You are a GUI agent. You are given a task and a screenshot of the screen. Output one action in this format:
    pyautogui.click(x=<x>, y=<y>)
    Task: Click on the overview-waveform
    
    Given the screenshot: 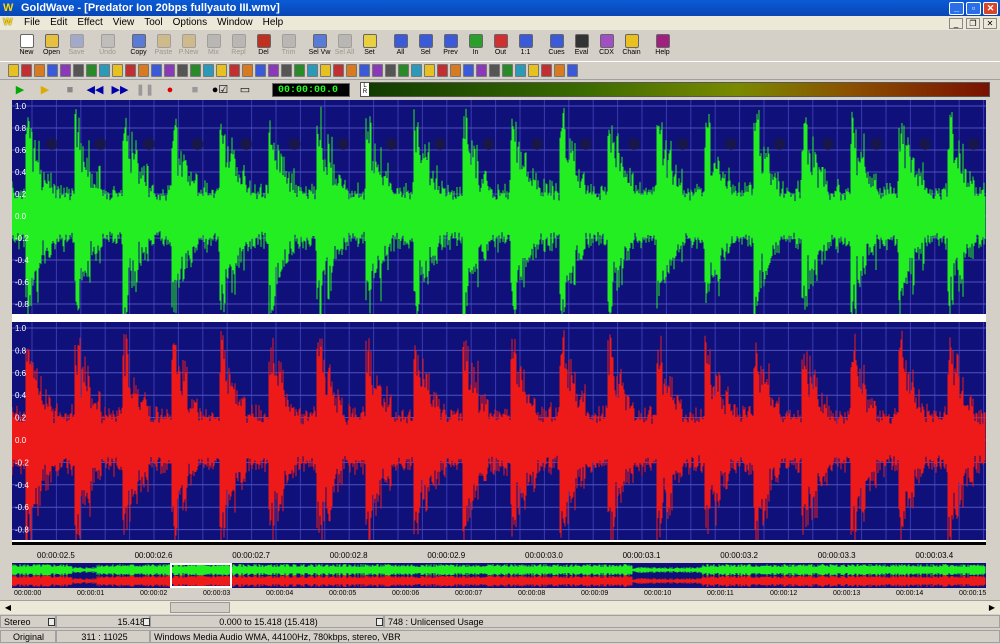 What is the action you would take?
    pyautogui.click(x=499, y=575)
    